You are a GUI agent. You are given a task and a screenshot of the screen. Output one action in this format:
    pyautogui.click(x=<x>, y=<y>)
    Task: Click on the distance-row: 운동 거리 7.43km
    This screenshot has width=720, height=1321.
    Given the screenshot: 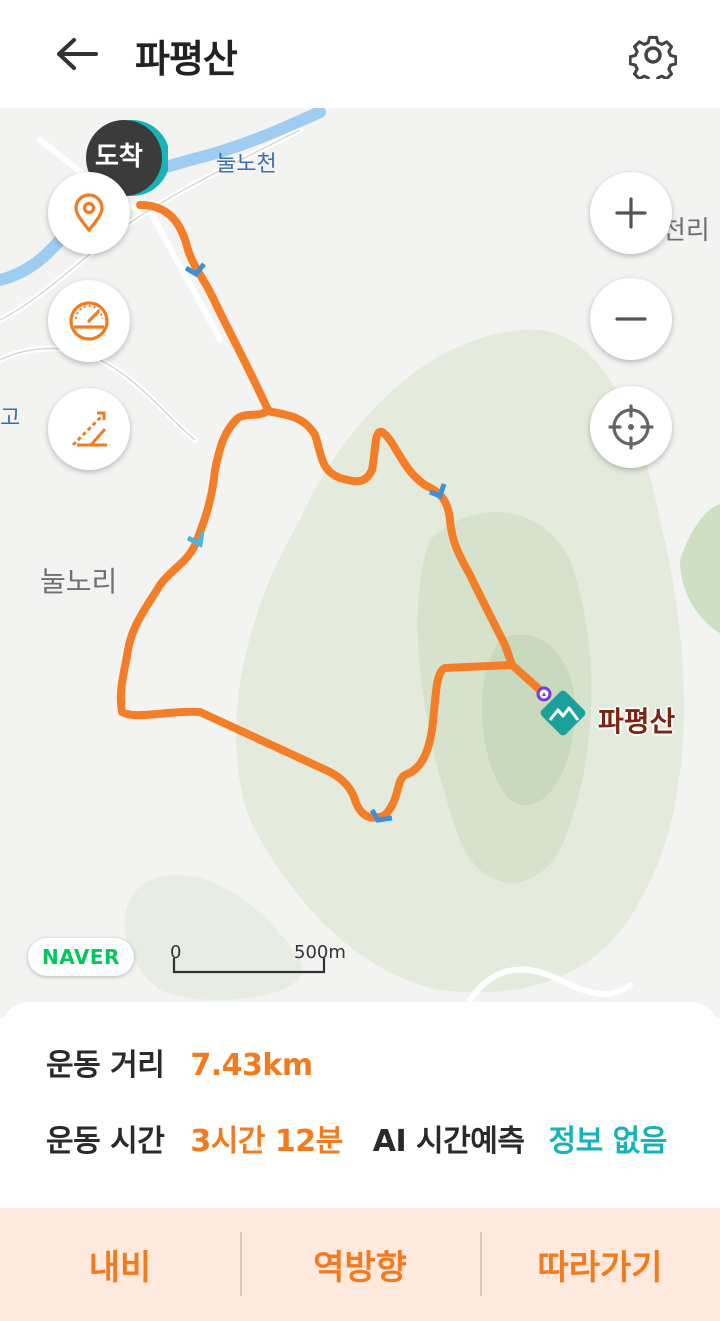 What is the action you would take?
    pyautogui.click(x=179, y=1062)
    